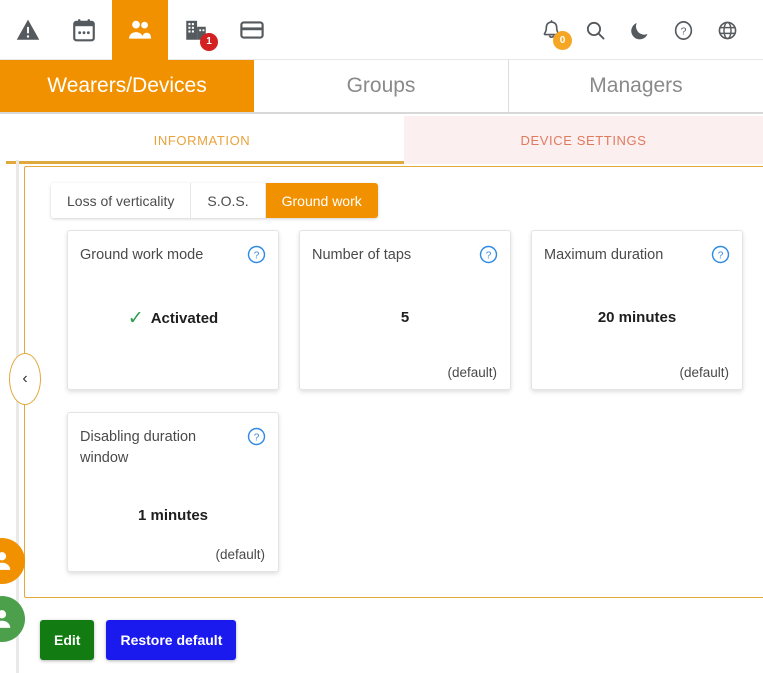  I want to click on search-icon-button, so click(595, 30).